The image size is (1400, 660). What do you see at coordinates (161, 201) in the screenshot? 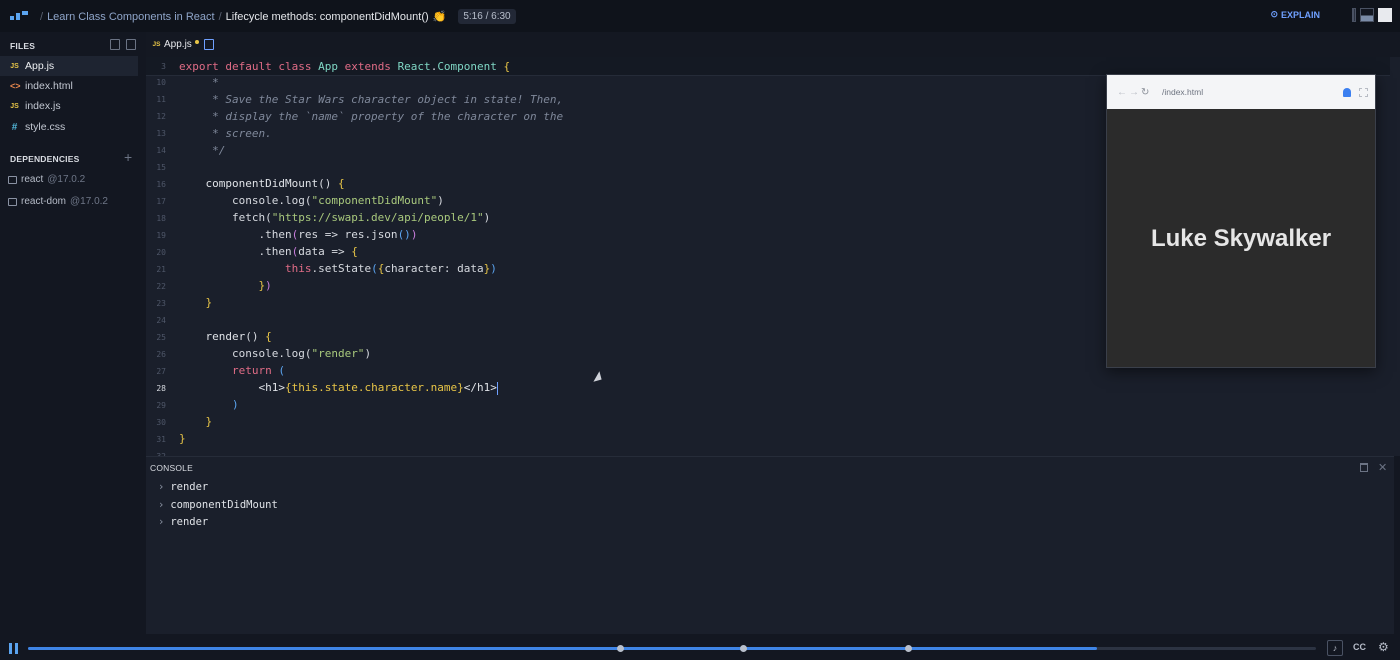
I see `line-number: 17` at bounding box center [161, 201].